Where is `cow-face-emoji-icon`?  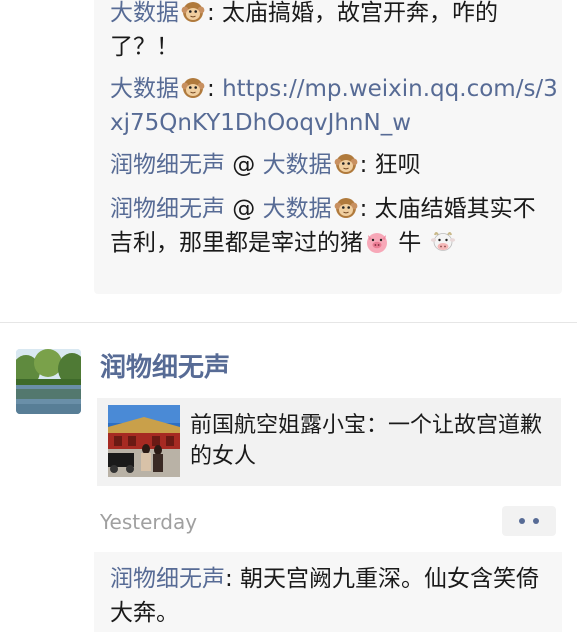 cow-face-emoji-icon is located at coordinates (442, 241).